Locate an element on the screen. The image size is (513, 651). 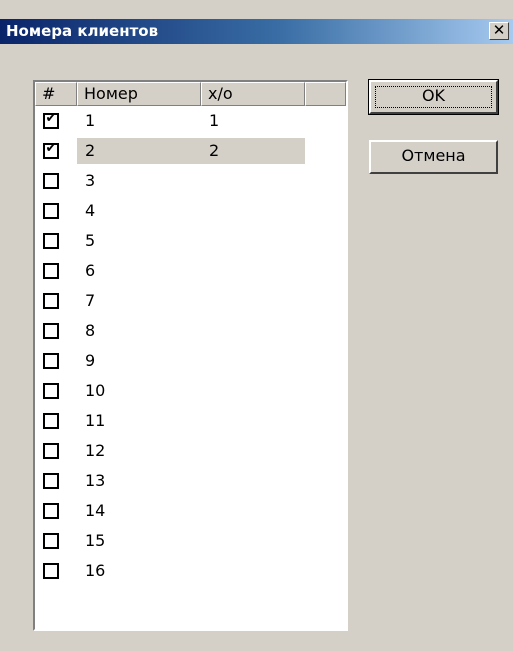
column-header-check: # is located at coordinates (56, 94).